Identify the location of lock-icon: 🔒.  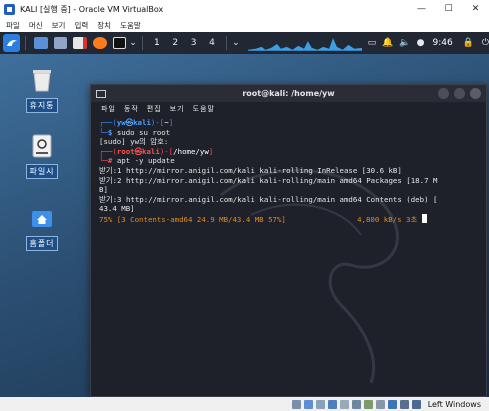
(468, 43).